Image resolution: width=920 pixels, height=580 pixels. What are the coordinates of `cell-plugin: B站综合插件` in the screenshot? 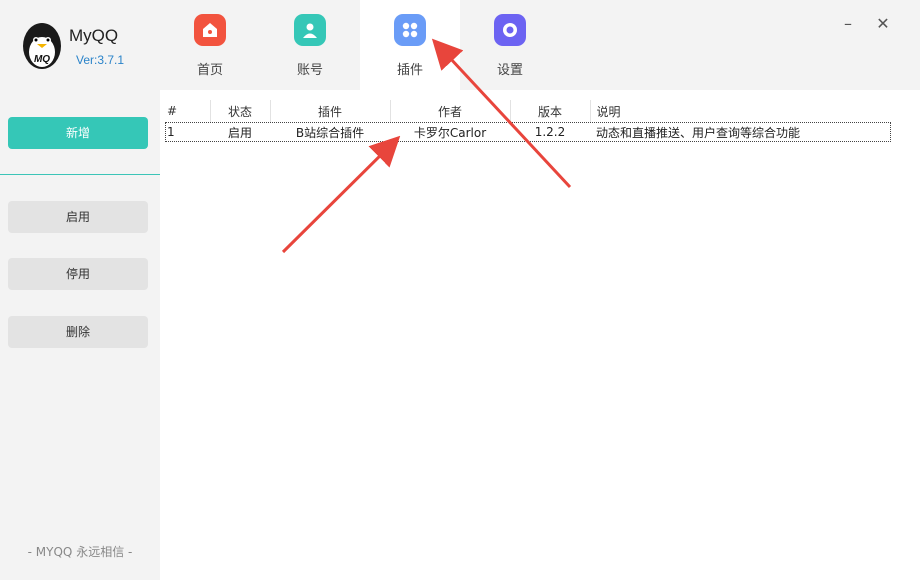 It's located at (330, 132).